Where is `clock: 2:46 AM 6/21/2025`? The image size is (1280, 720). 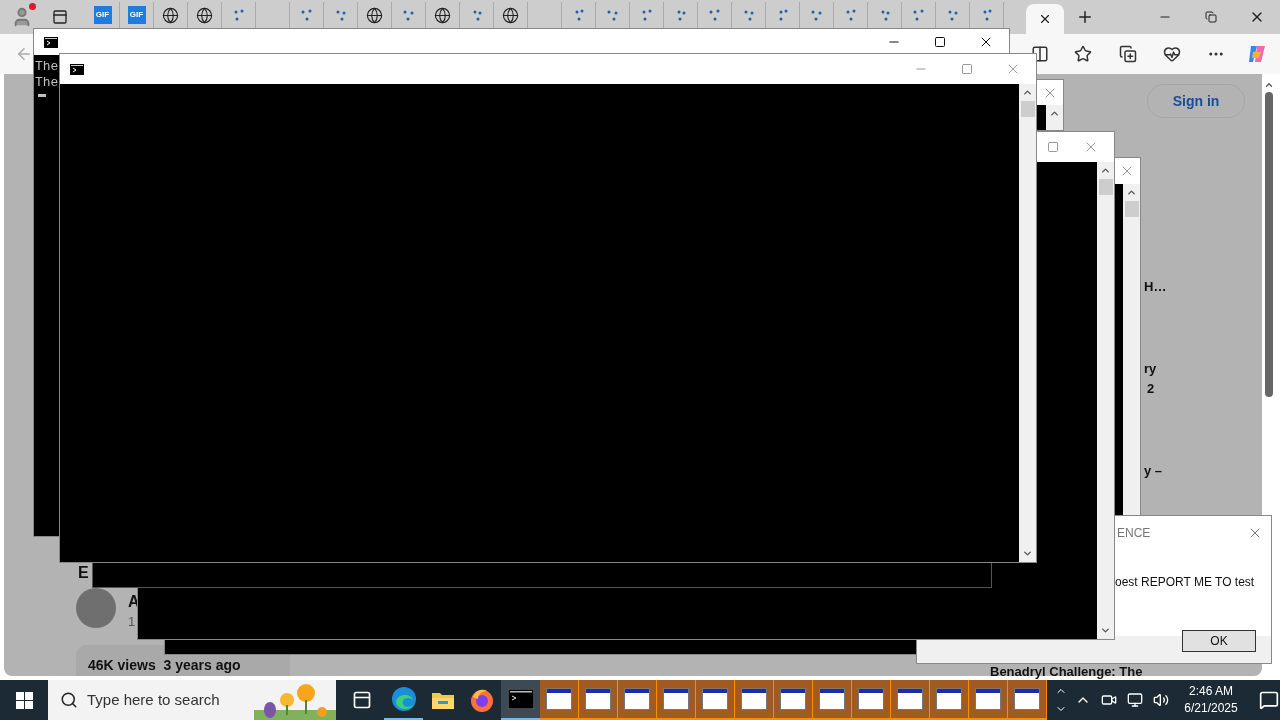
clock: 2:46 AM 6/21/2025 is located at coordinates (1211, 700).